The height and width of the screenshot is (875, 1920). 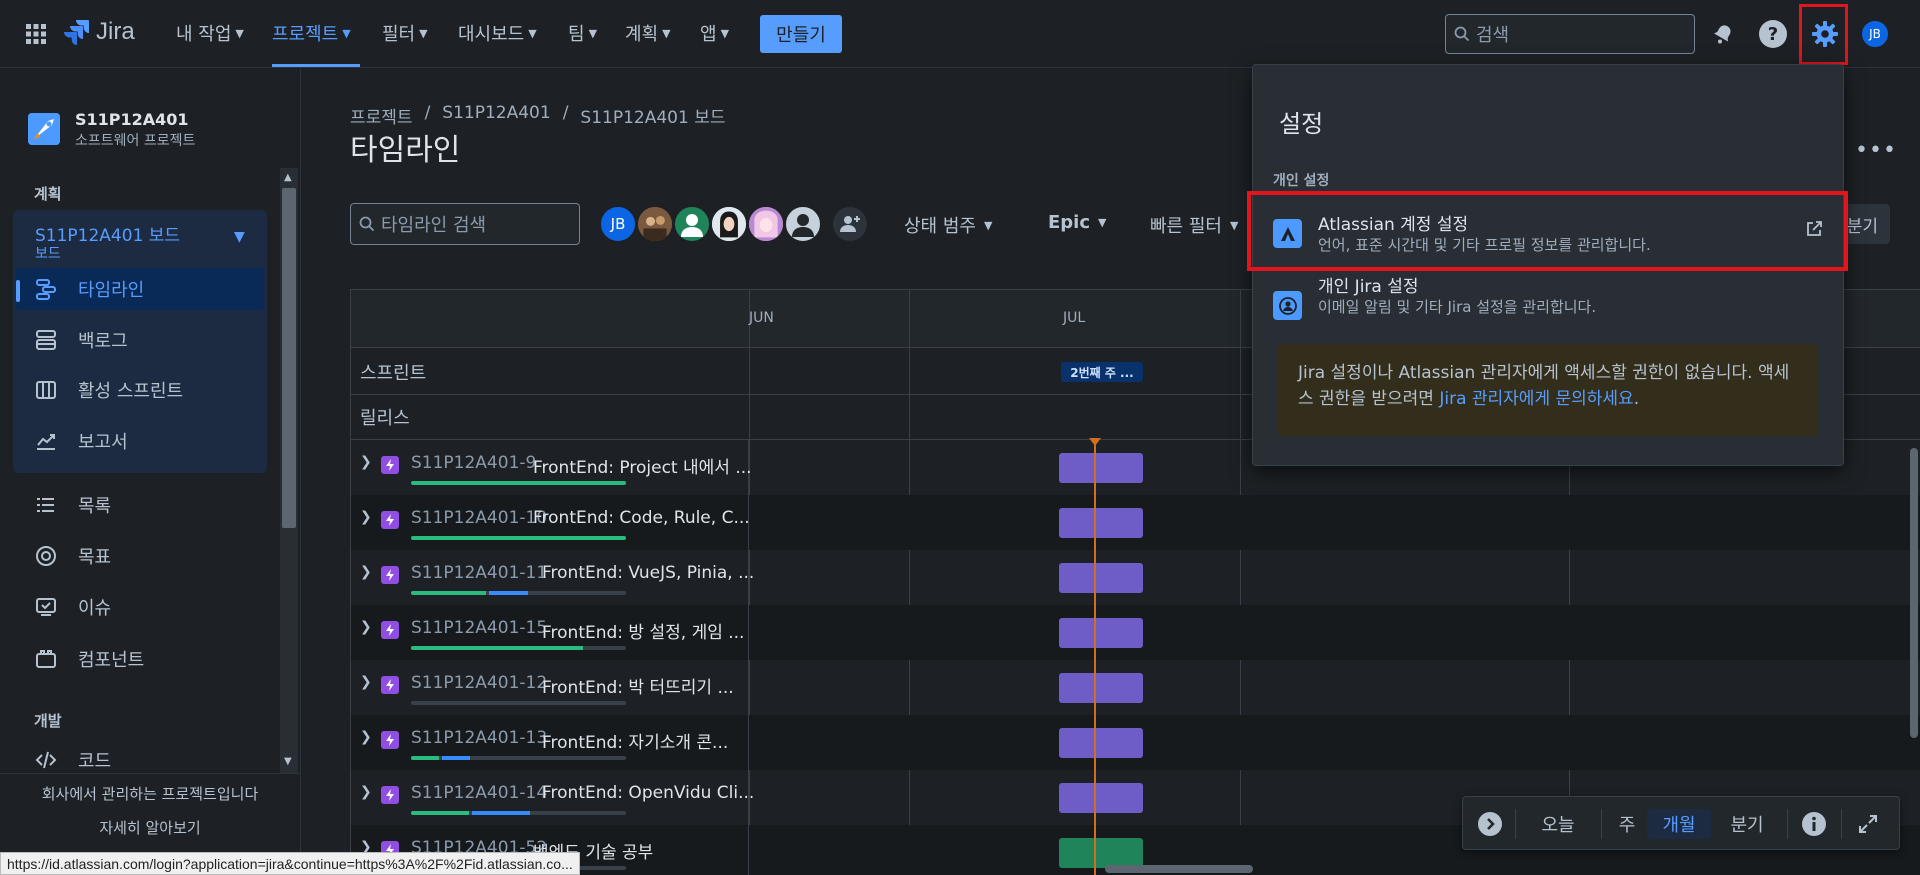 What do you see at coordinates (140, 289) in the screenshot?
I see `sidebar-item-timeline: 타임라인` at bounding box center [140, 289].